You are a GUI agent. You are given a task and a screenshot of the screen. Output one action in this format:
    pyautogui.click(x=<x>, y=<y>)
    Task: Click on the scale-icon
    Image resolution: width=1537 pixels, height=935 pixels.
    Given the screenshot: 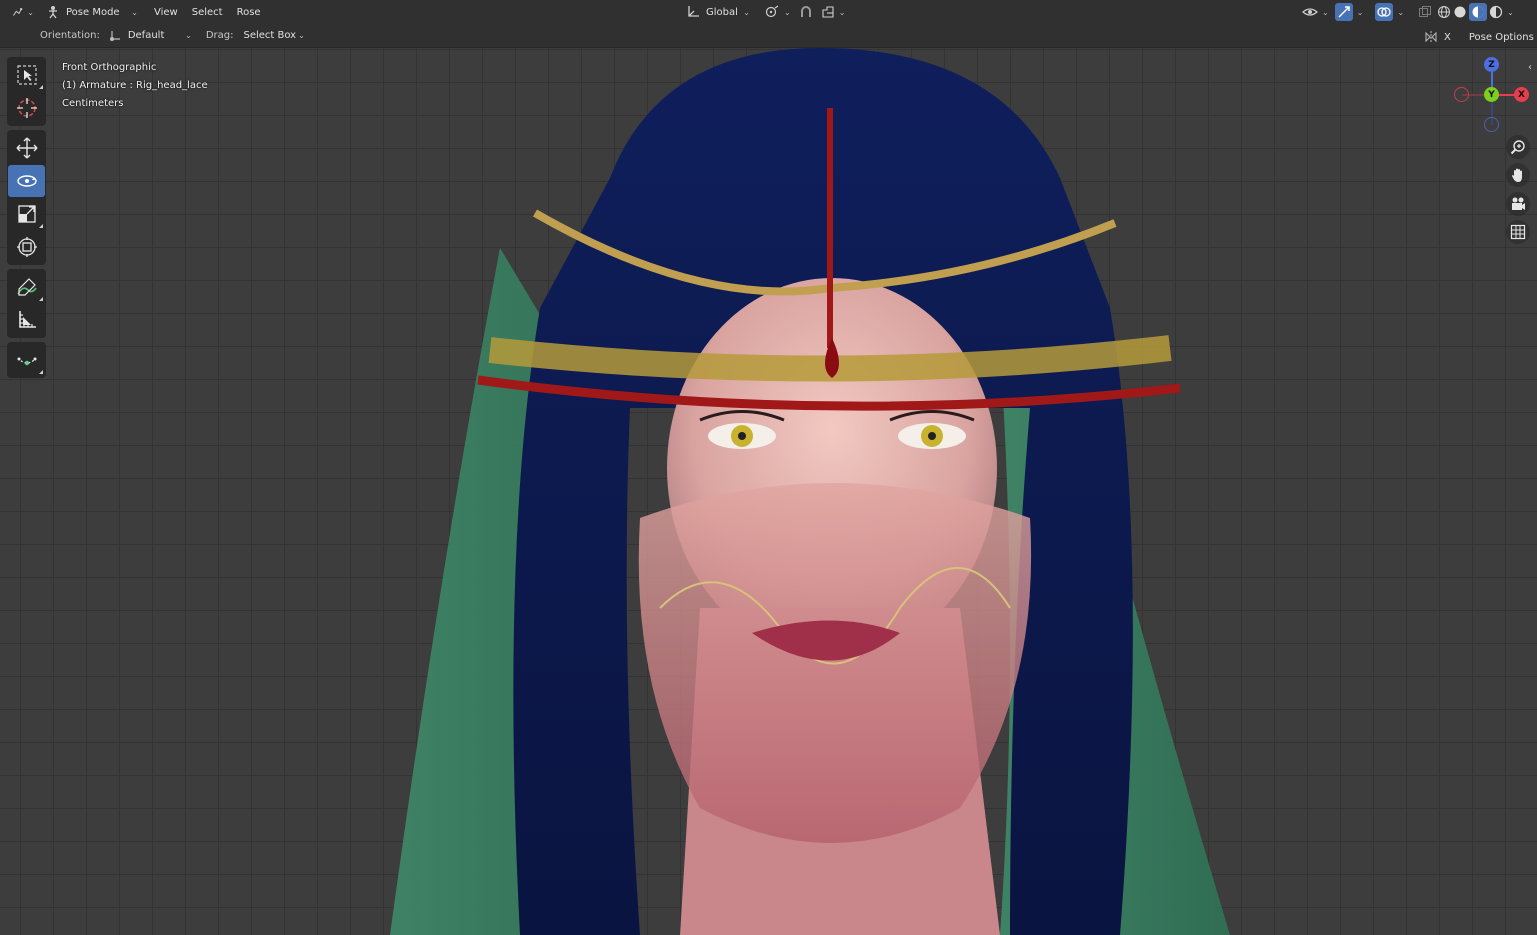 What is the action you would take?
    pyautogui.click(x=26, y=214)
    